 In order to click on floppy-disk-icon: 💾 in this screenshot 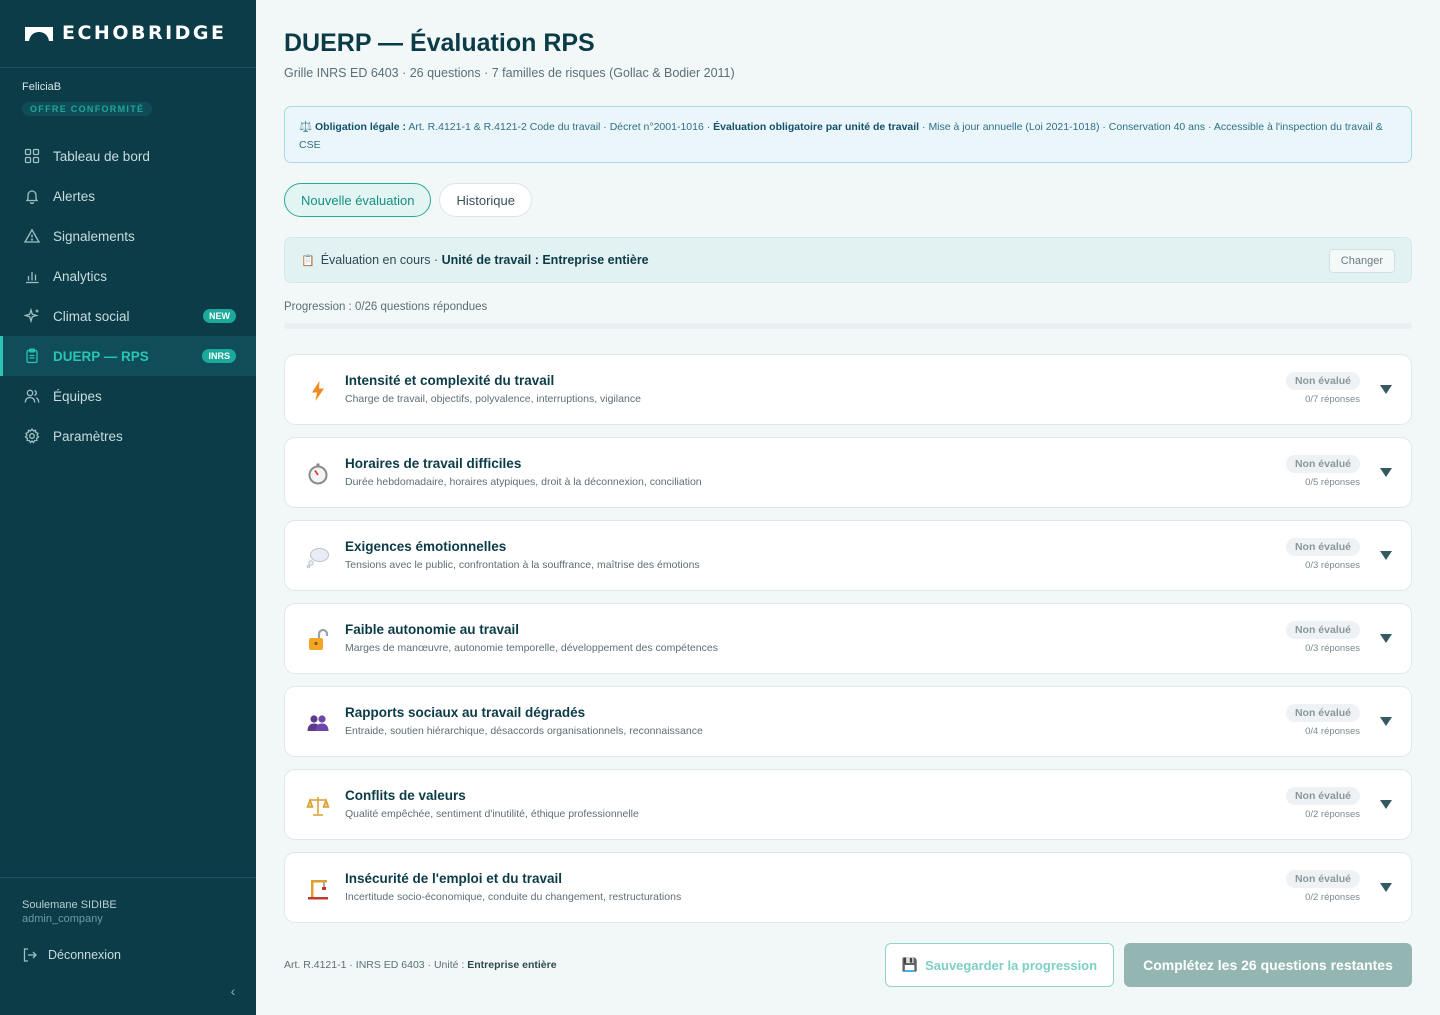, I will do `click(910, 964)`.